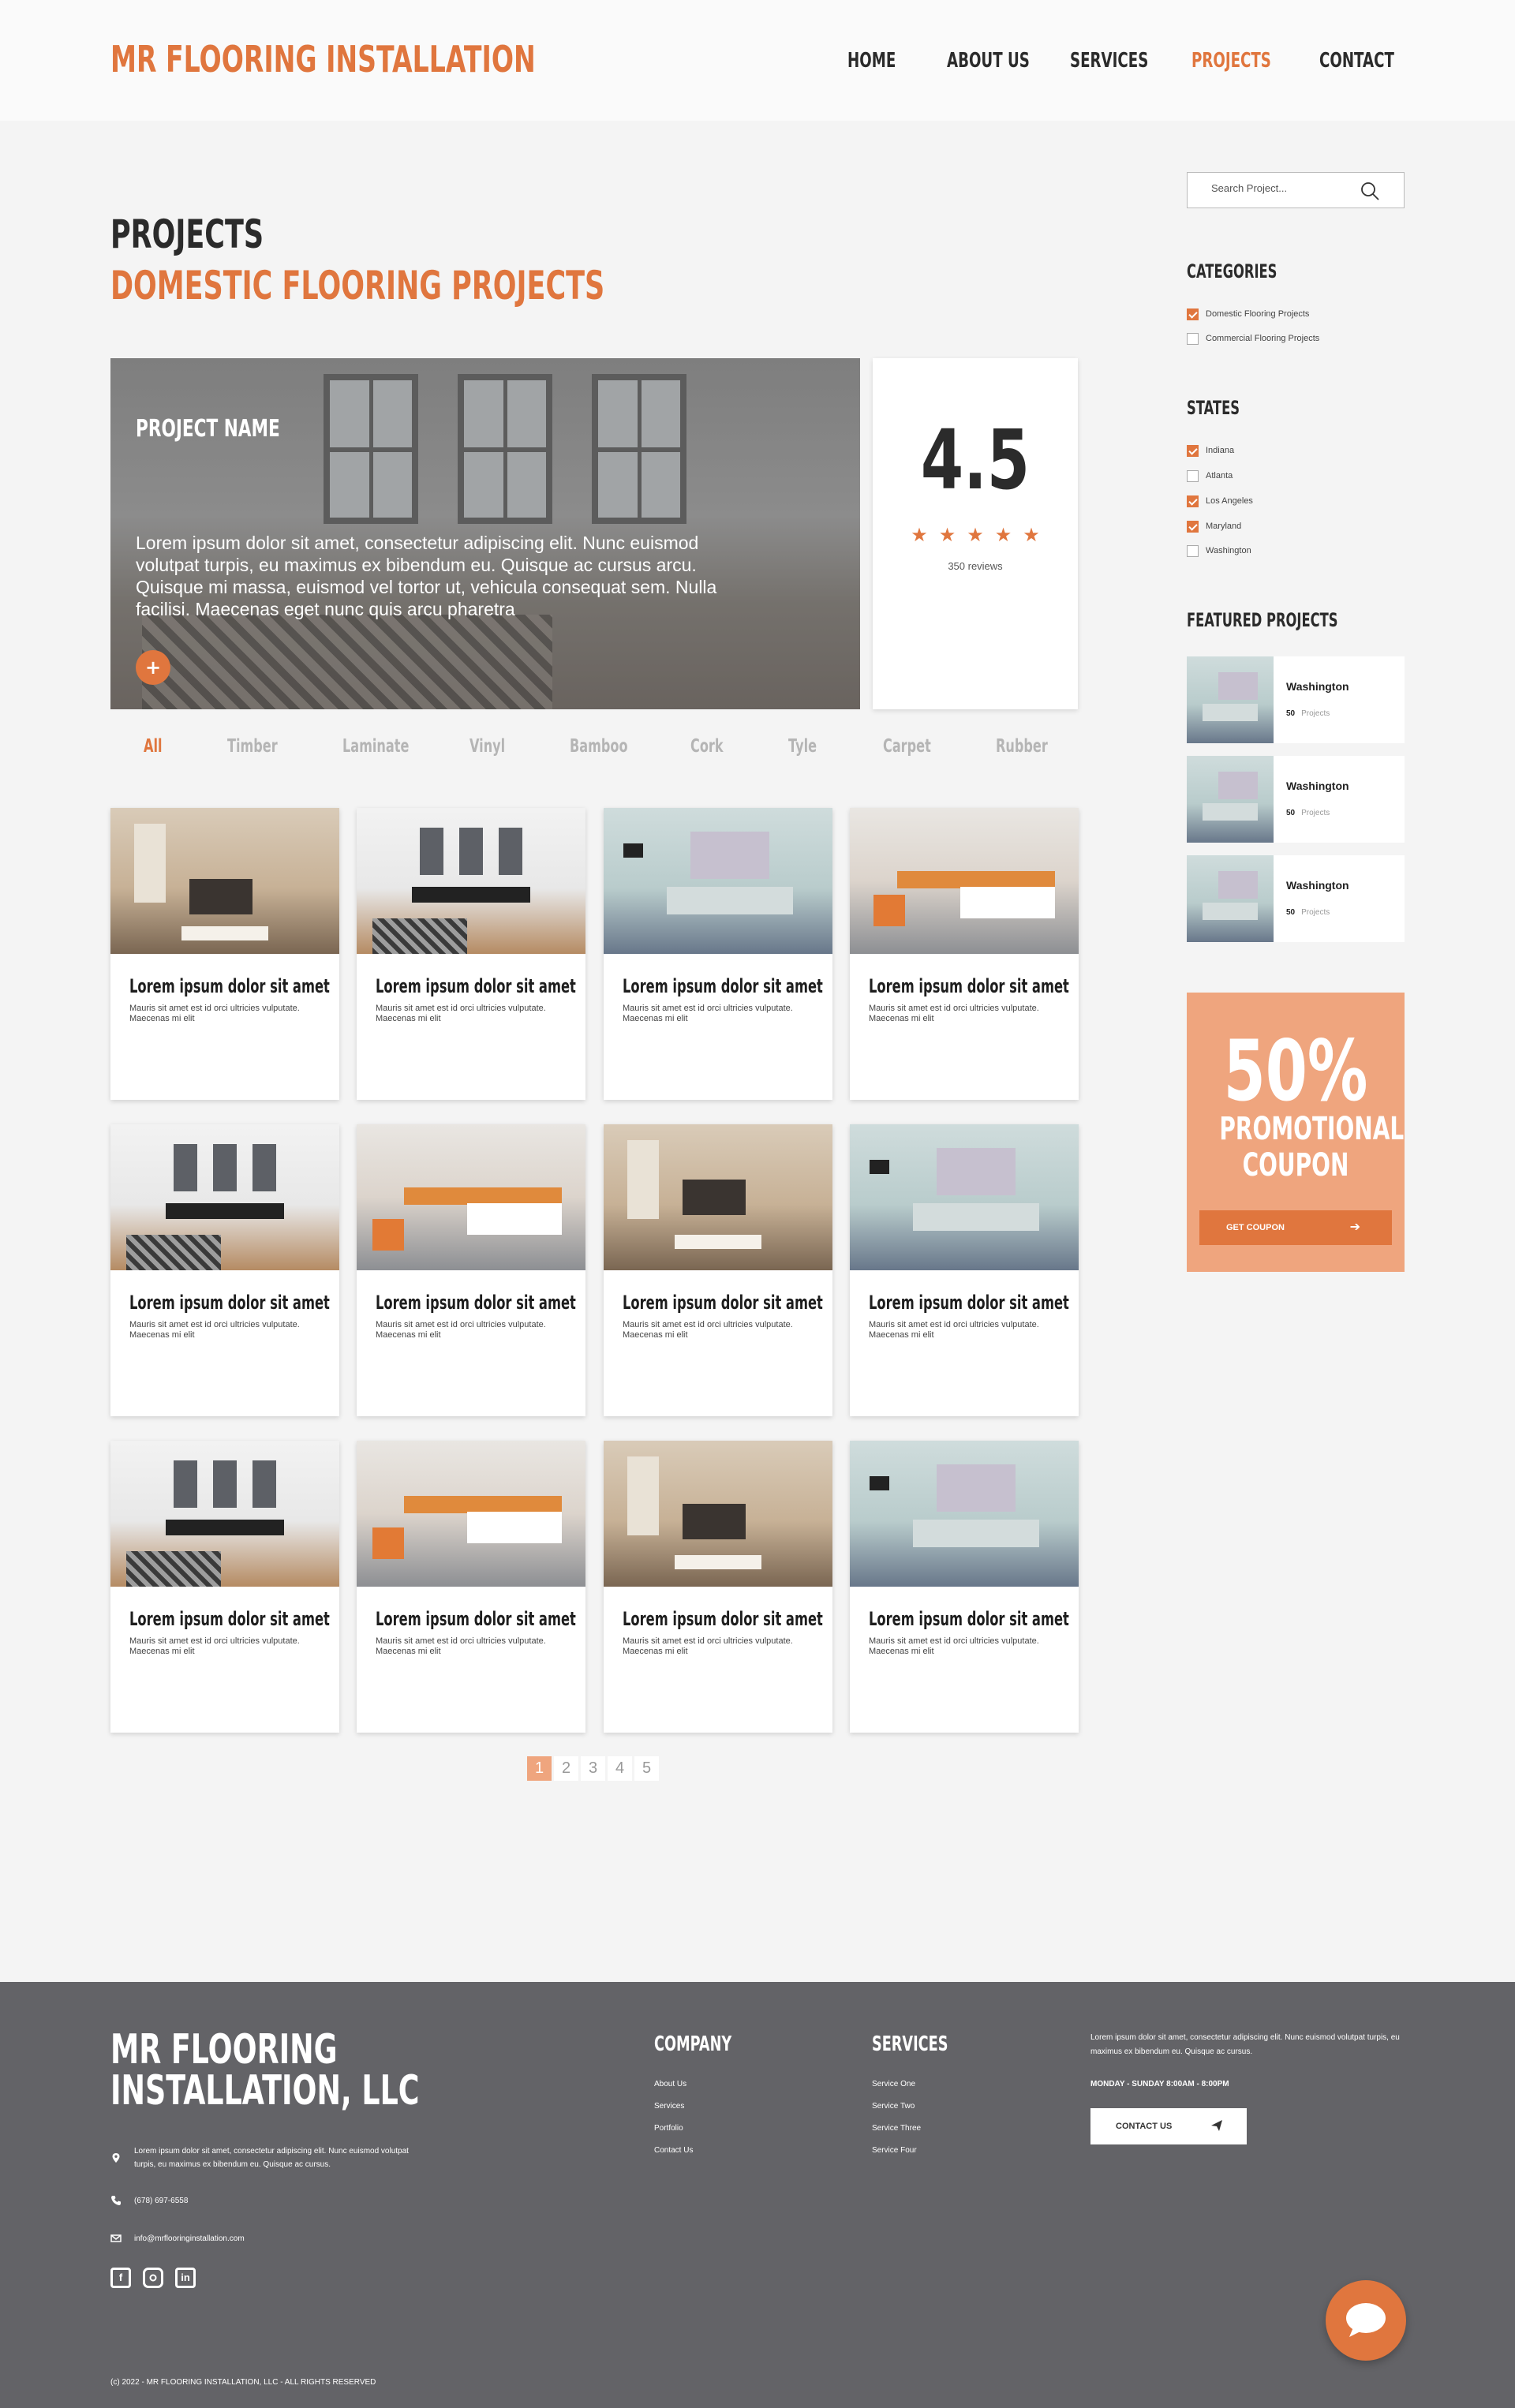 The image size is (1515, 2408). Describe the element at coordinates (896, 2128) in the screenshot. I see `footer-link-service-three: Service Three` at that location.